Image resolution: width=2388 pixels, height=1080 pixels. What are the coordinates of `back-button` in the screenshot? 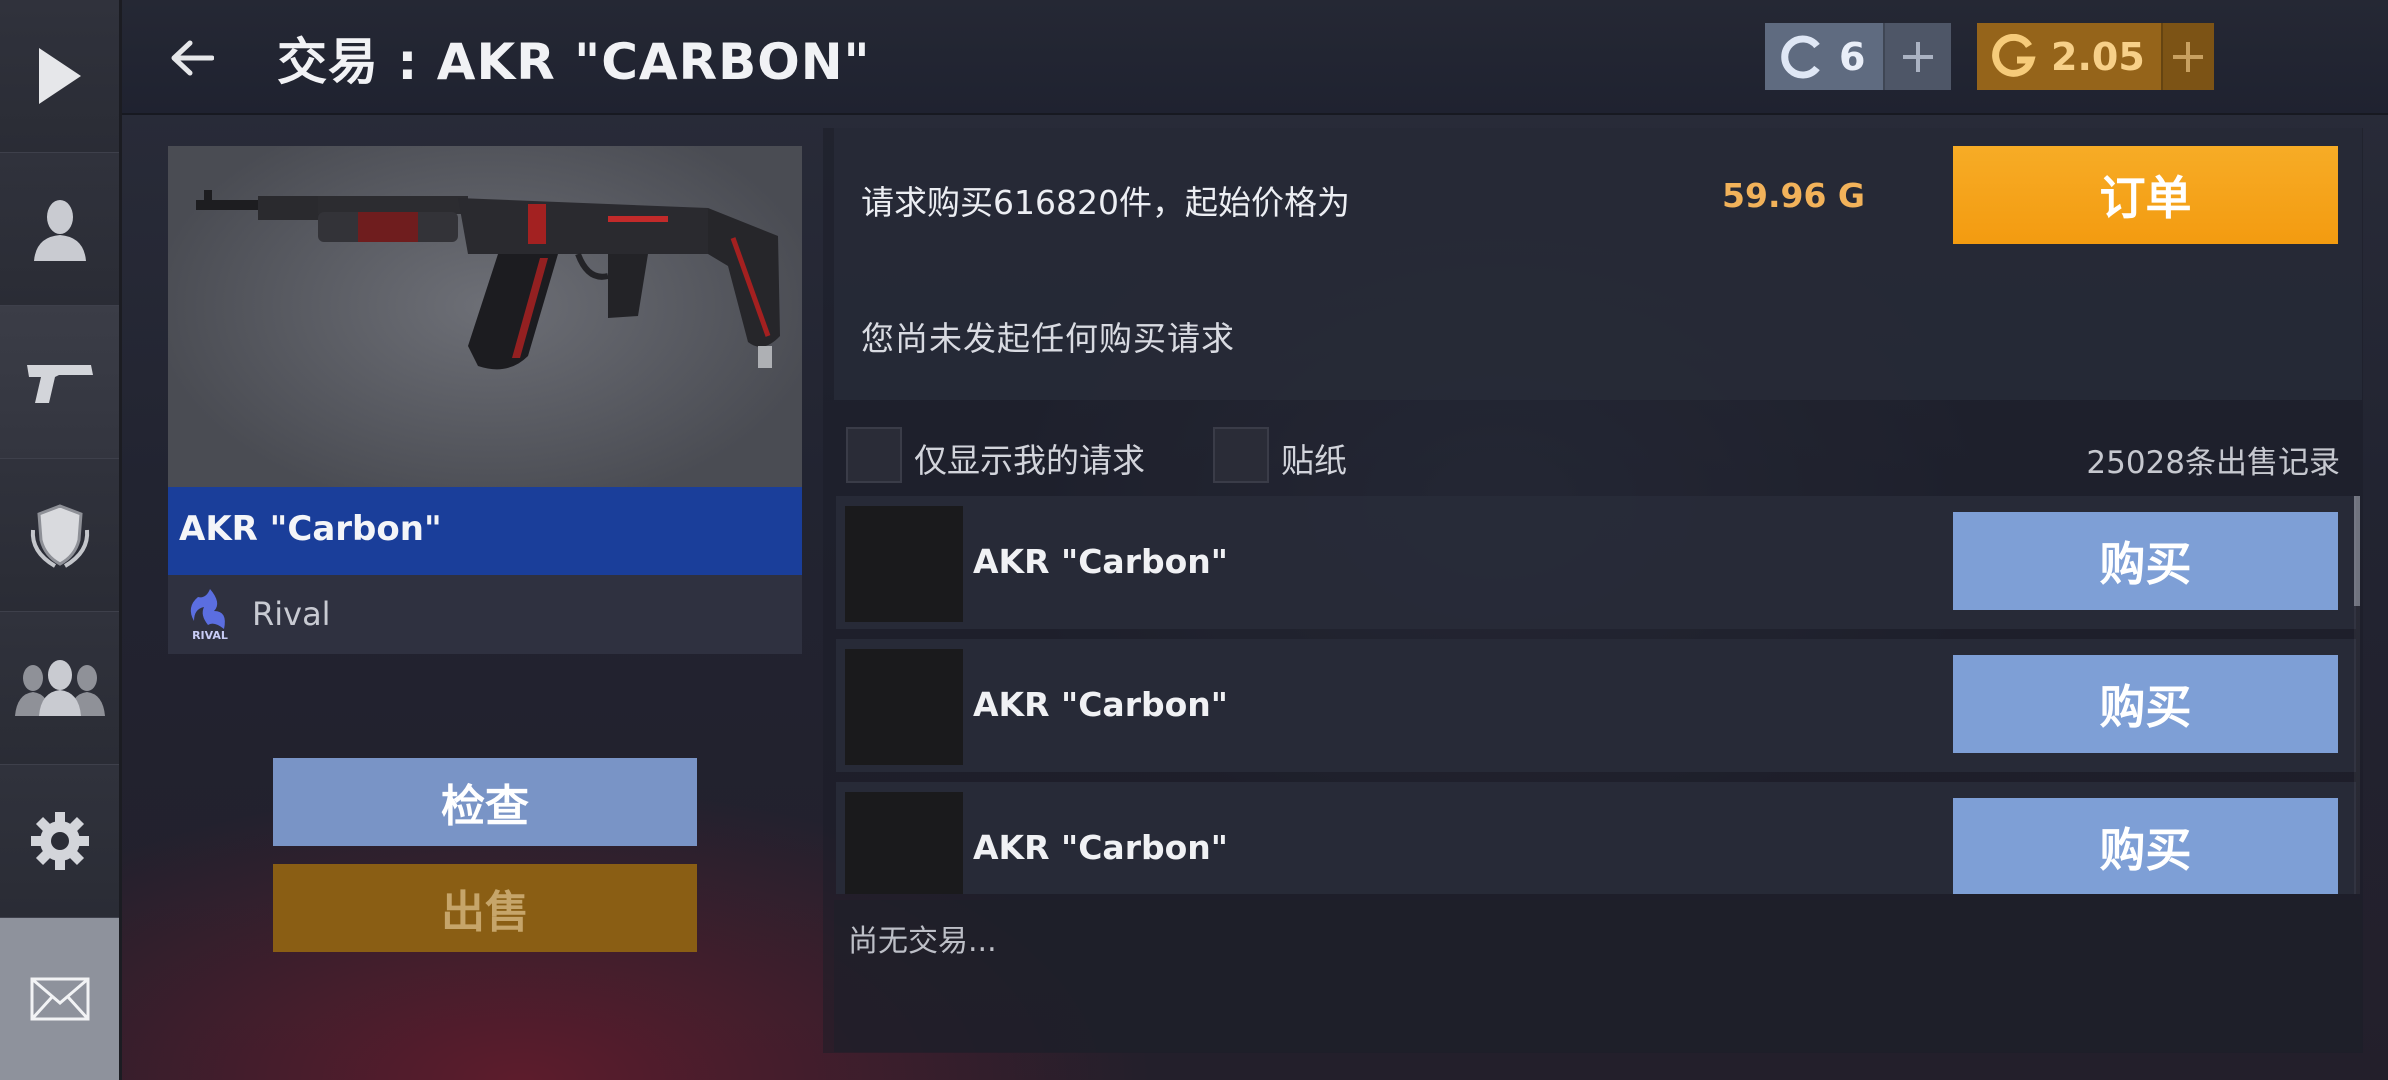 It's located at (192, 58).